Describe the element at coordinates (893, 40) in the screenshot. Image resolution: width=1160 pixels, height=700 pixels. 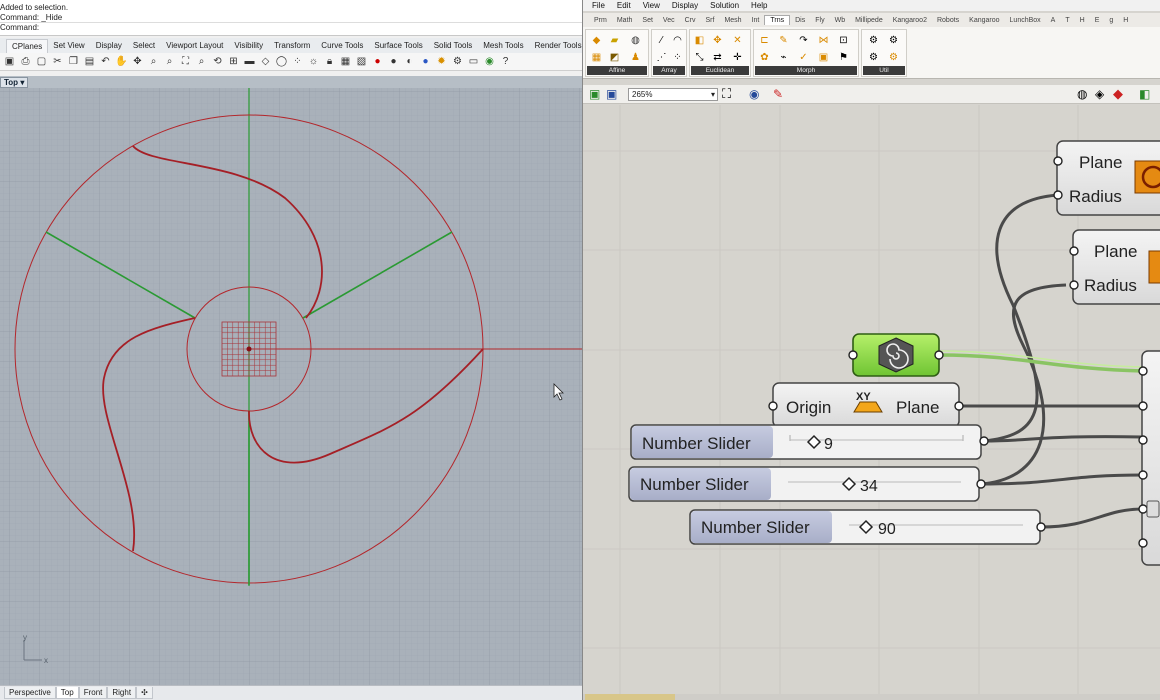
I see `inverse-transform-icon: ⚙` at that location.